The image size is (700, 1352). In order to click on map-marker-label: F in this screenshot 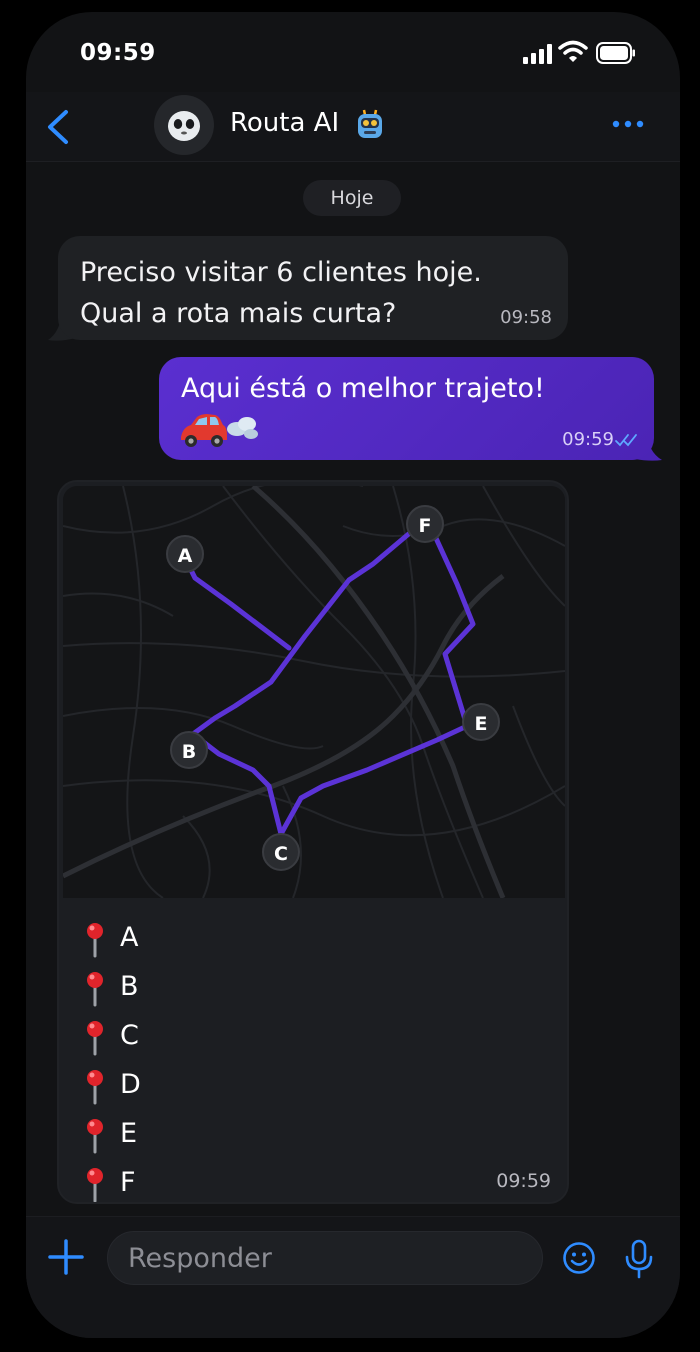, I will do `click(425, 526)`.